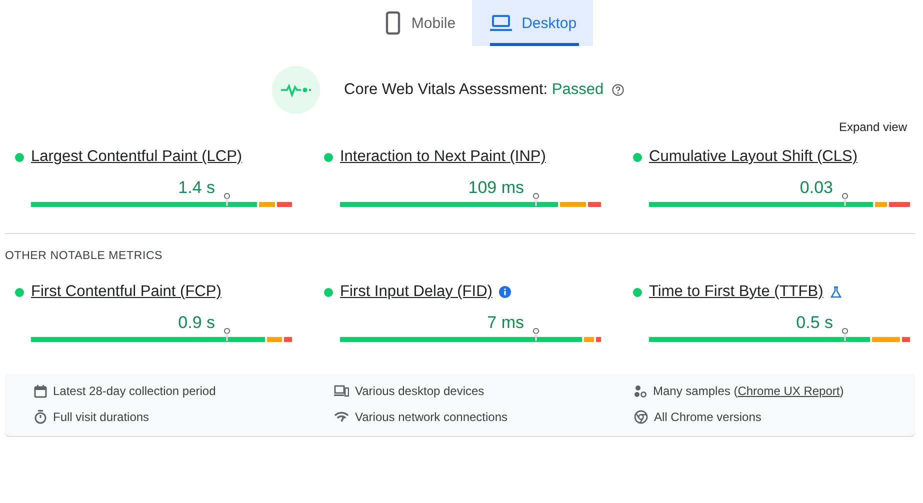  Describe the element at coordinates (641, 417) in the screenshot. I see `chrome-icon` at that location.